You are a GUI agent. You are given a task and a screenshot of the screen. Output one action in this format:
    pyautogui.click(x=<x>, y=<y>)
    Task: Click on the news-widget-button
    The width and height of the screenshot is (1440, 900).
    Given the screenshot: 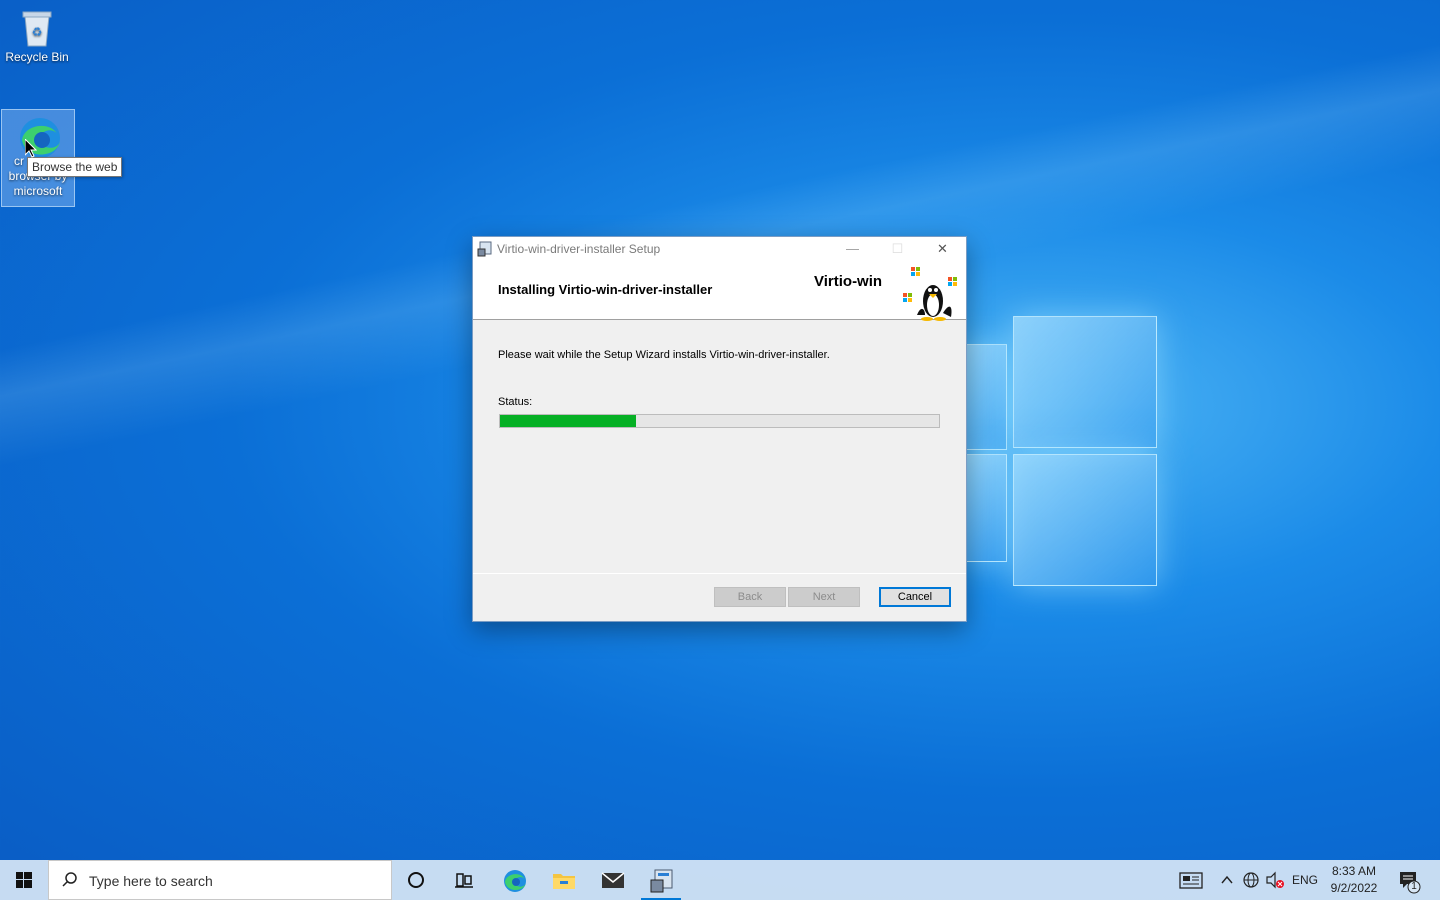 What is the action you would take?
    pyautogui.click(x=1191, y=880)
    